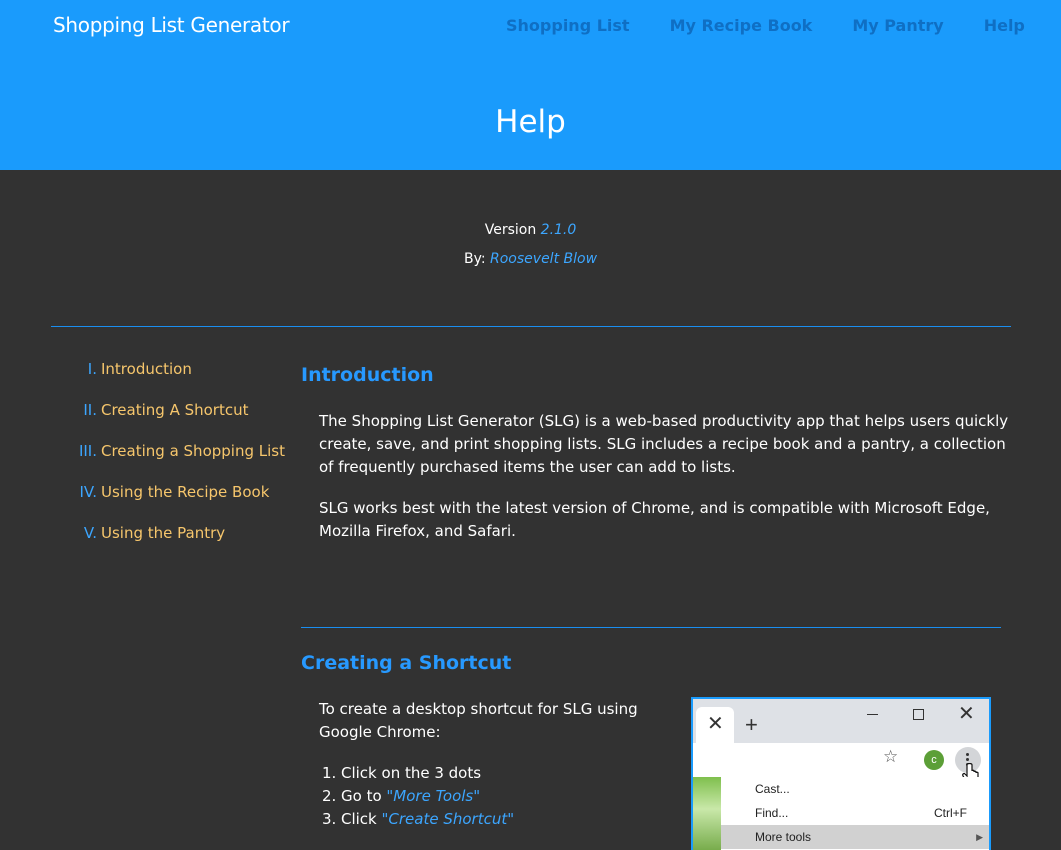 This screenshot has height=850, width=1061. I want to click on step-text: Go to, so click(364, 796).